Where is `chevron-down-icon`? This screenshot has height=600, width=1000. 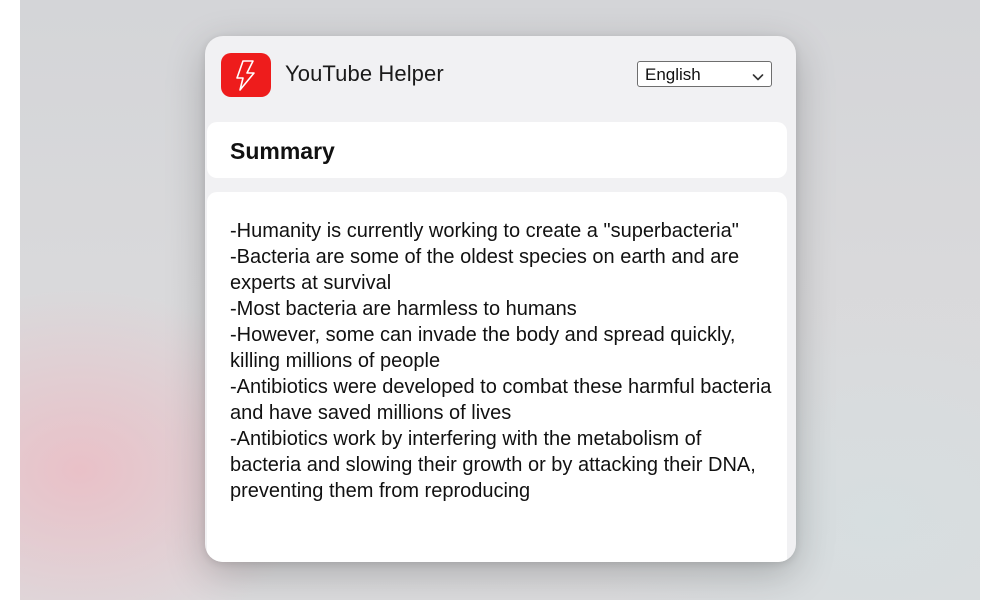 chevron-down-icon is located at coordinates (758, 78).